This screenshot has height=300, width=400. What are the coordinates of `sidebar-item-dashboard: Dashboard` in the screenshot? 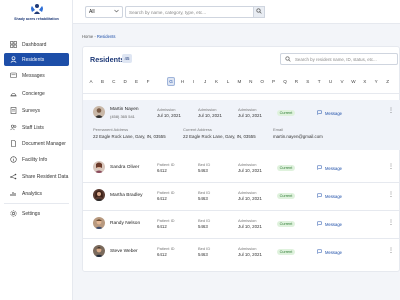 It's located at (36, 44).